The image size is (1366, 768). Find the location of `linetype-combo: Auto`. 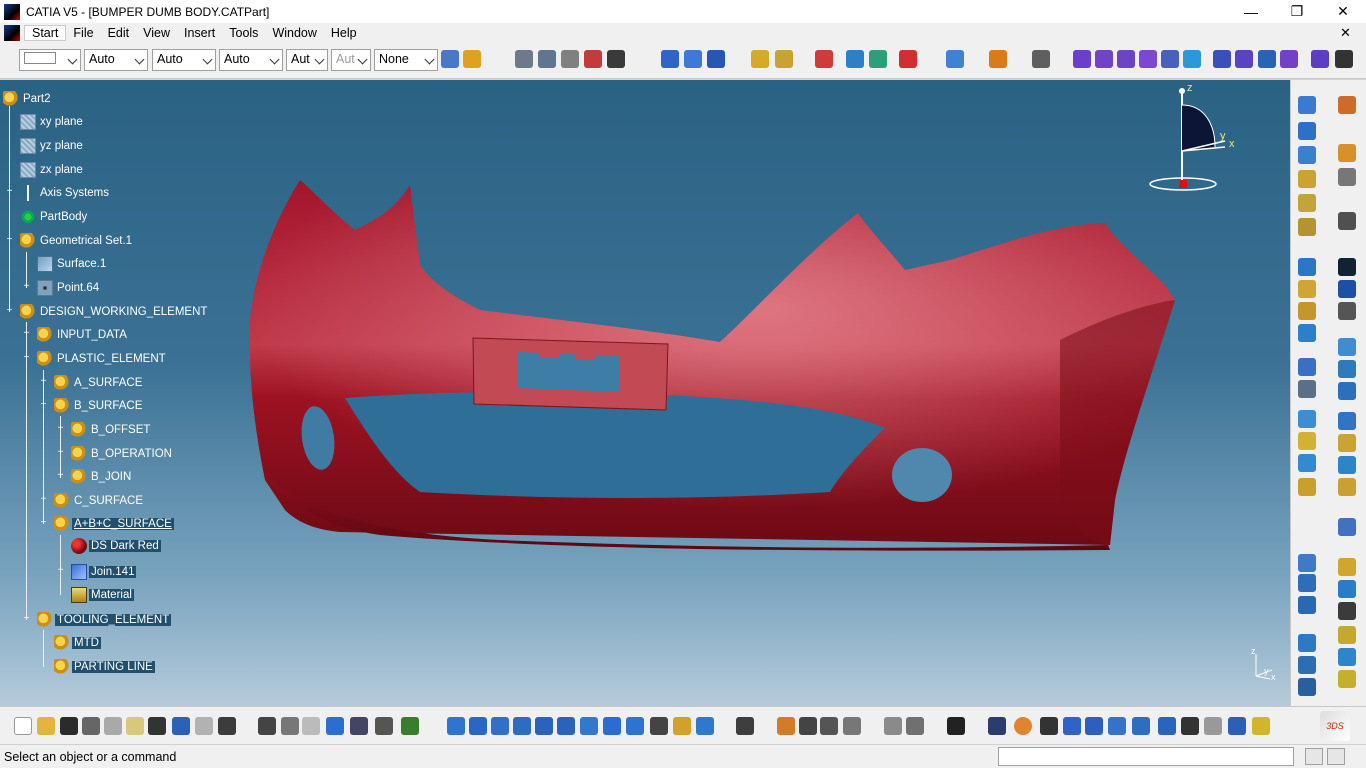

linetype-combo: Auto is located at coordinates (251, 60).